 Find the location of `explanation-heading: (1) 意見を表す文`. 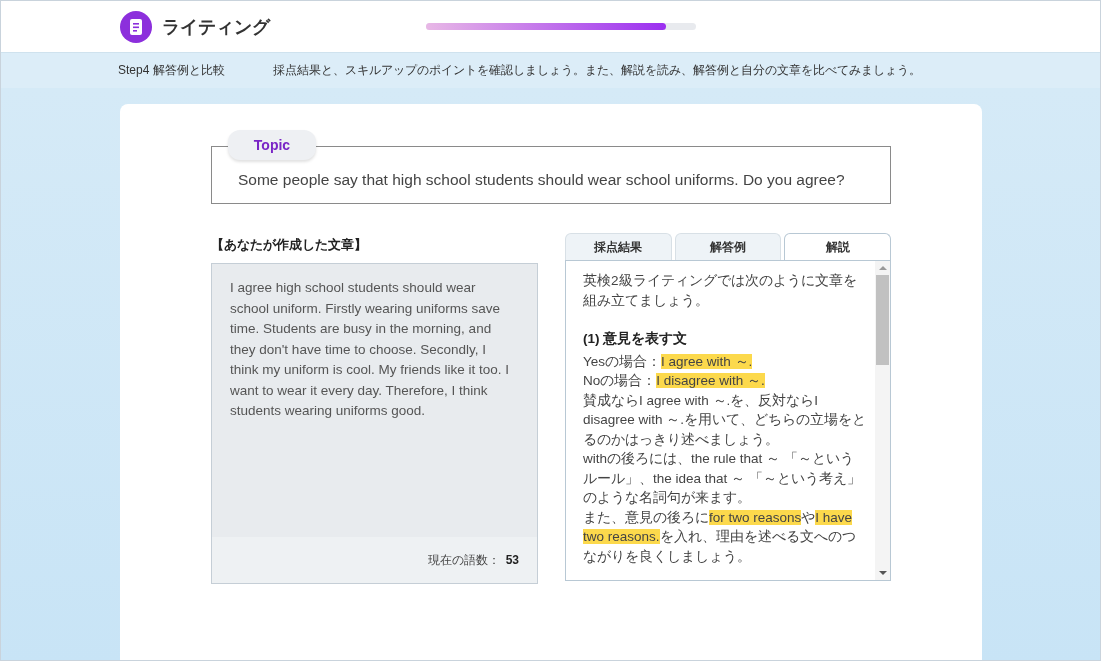

explanation-heading: (1) 意見を表す文 is located at coordinates (636, 339).